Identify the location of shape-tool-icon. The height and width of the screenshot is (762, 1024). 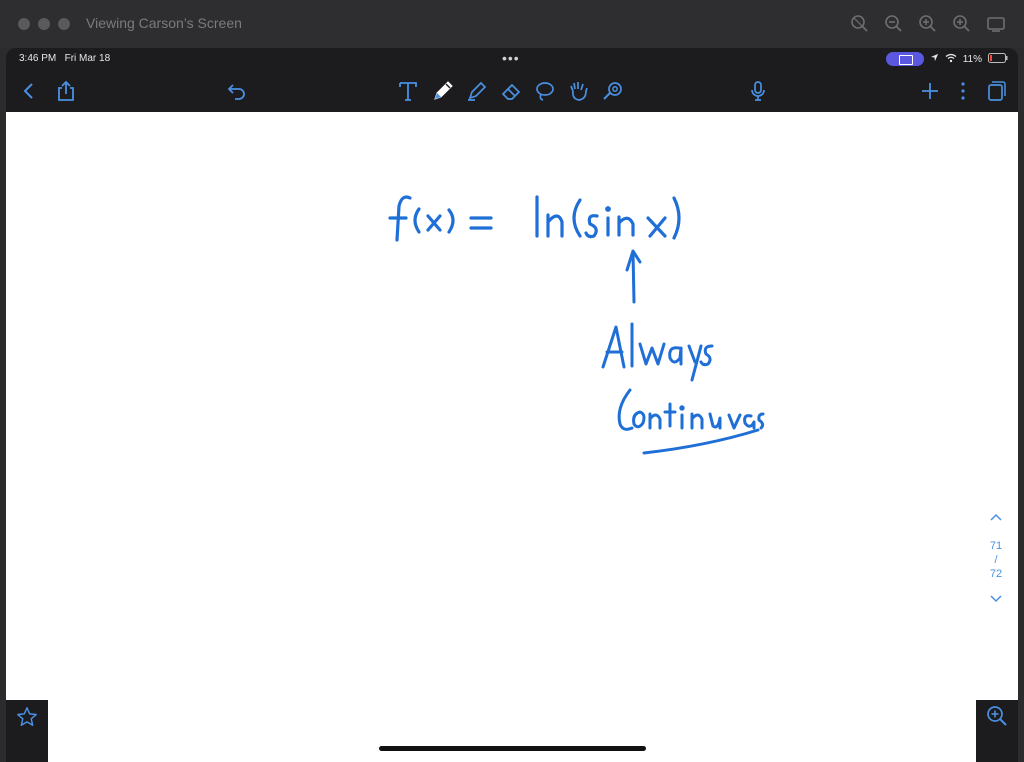
(579, 91).